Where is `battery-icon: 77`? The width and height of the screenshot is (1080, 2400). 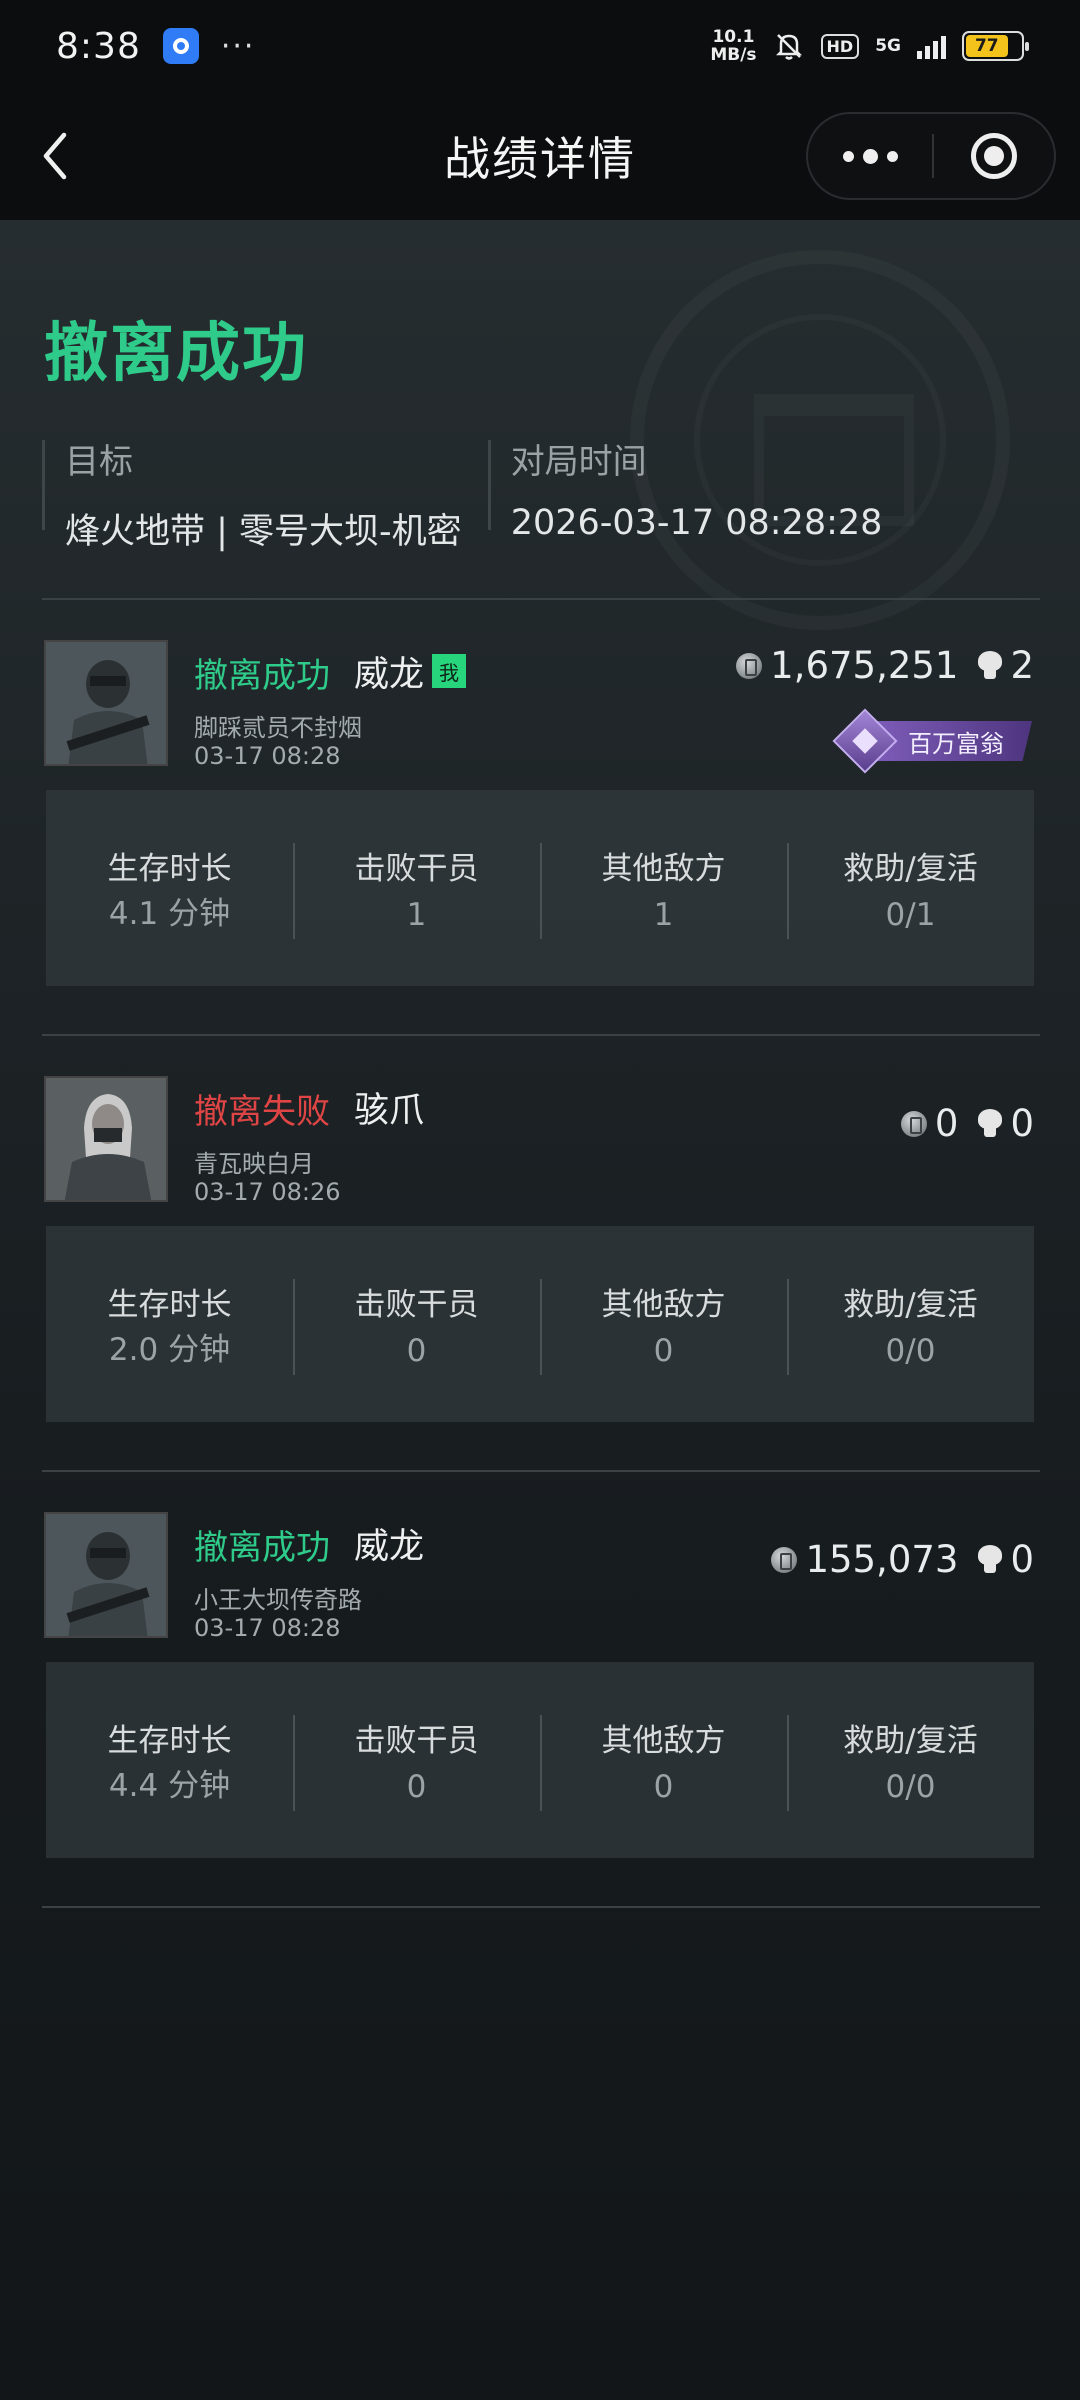
battery-icon: 77 is located at coordinates (995, 46).